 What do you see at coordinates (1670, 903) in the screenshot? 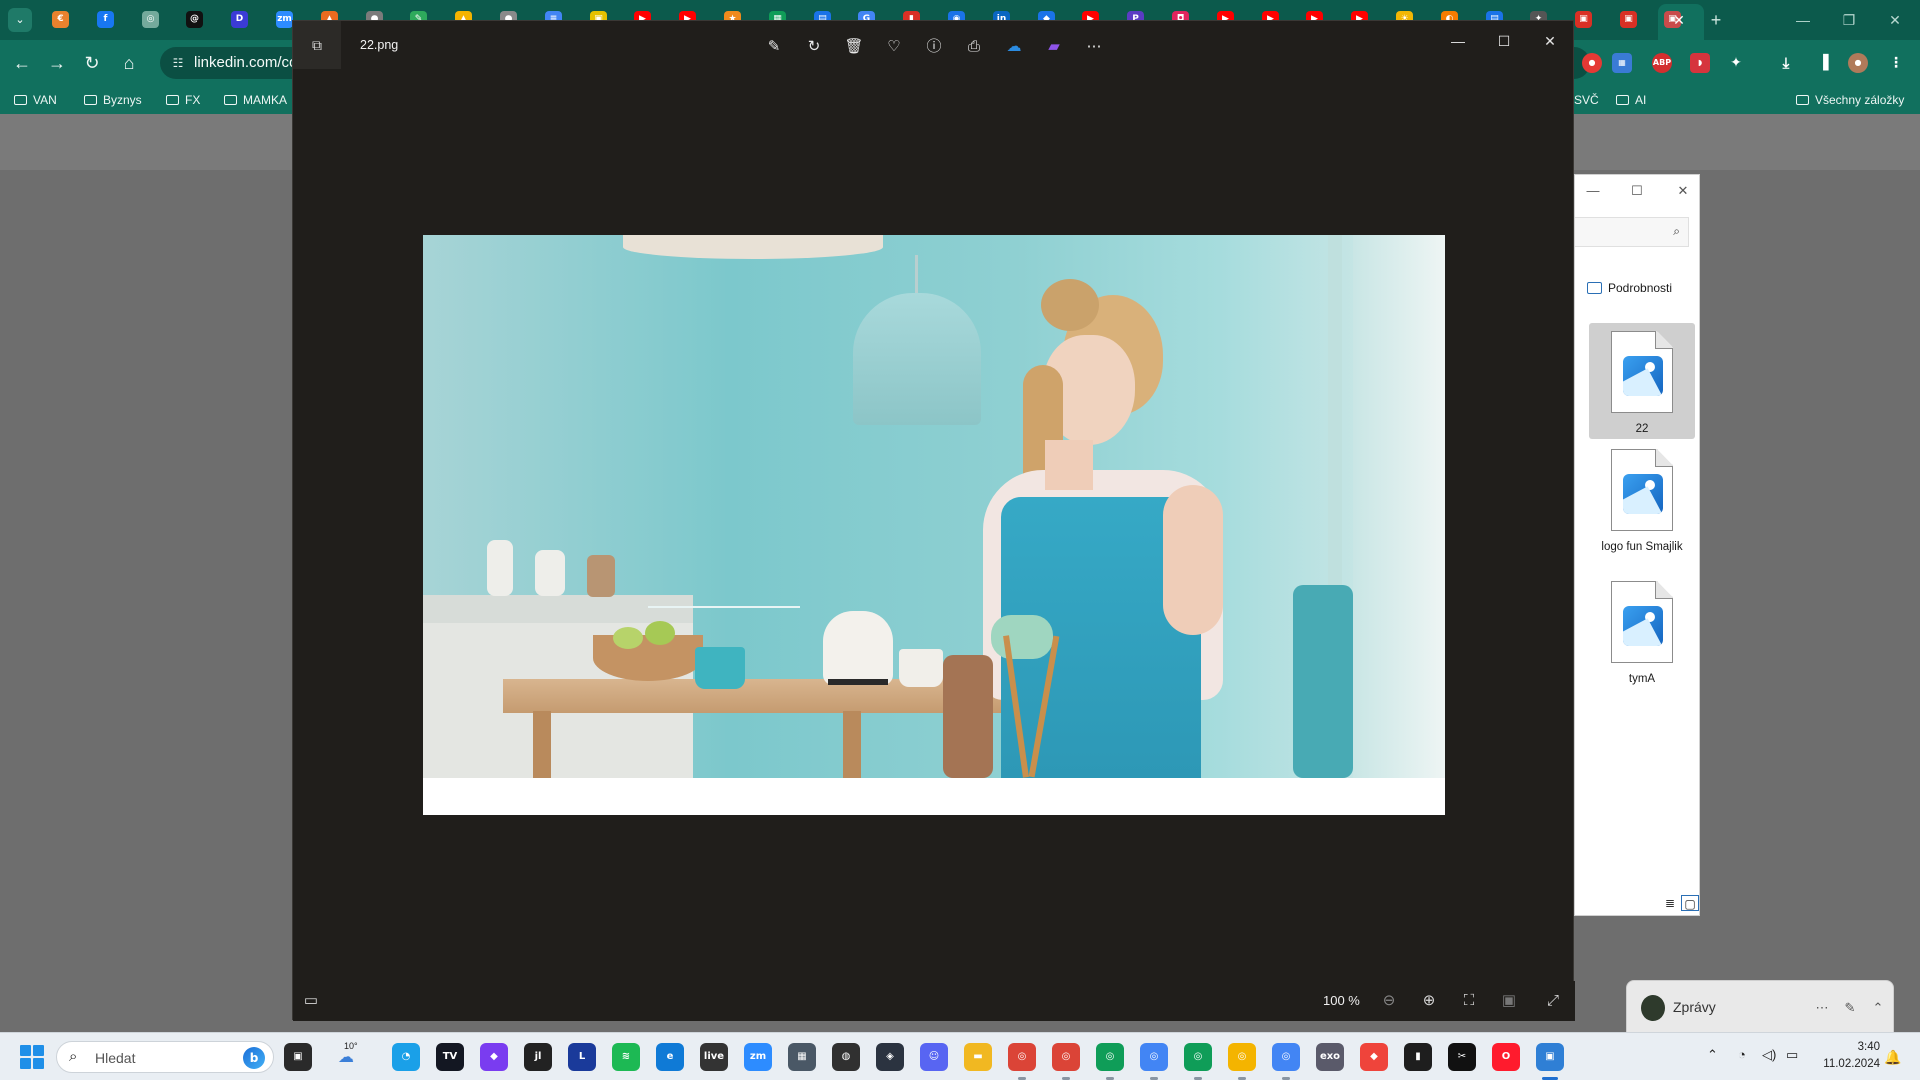
I see `list-view-icon: ≣` at bounding box center [1670, 903].